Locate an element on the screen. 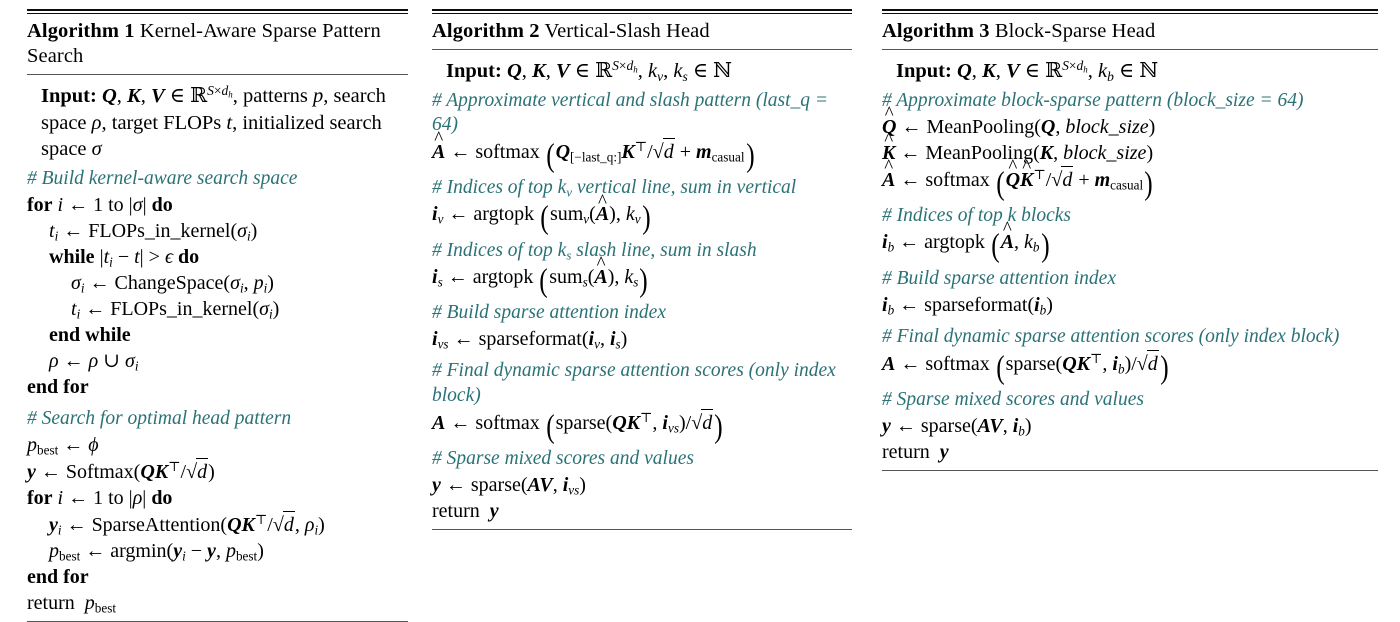  algorithm-3-line-ib-sparseformat: ib ← sparseformat(ib) is located at coordinates (967, 305).